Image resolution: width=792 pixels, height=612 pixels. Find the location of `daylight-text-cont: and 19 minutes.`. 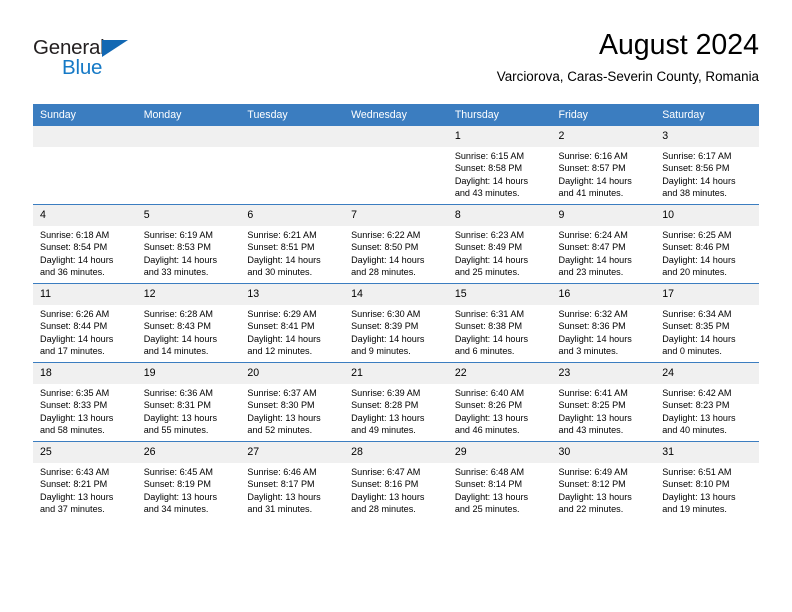

daylight-text-cont: and 19 minutes. is located at coordinates (694, 509).